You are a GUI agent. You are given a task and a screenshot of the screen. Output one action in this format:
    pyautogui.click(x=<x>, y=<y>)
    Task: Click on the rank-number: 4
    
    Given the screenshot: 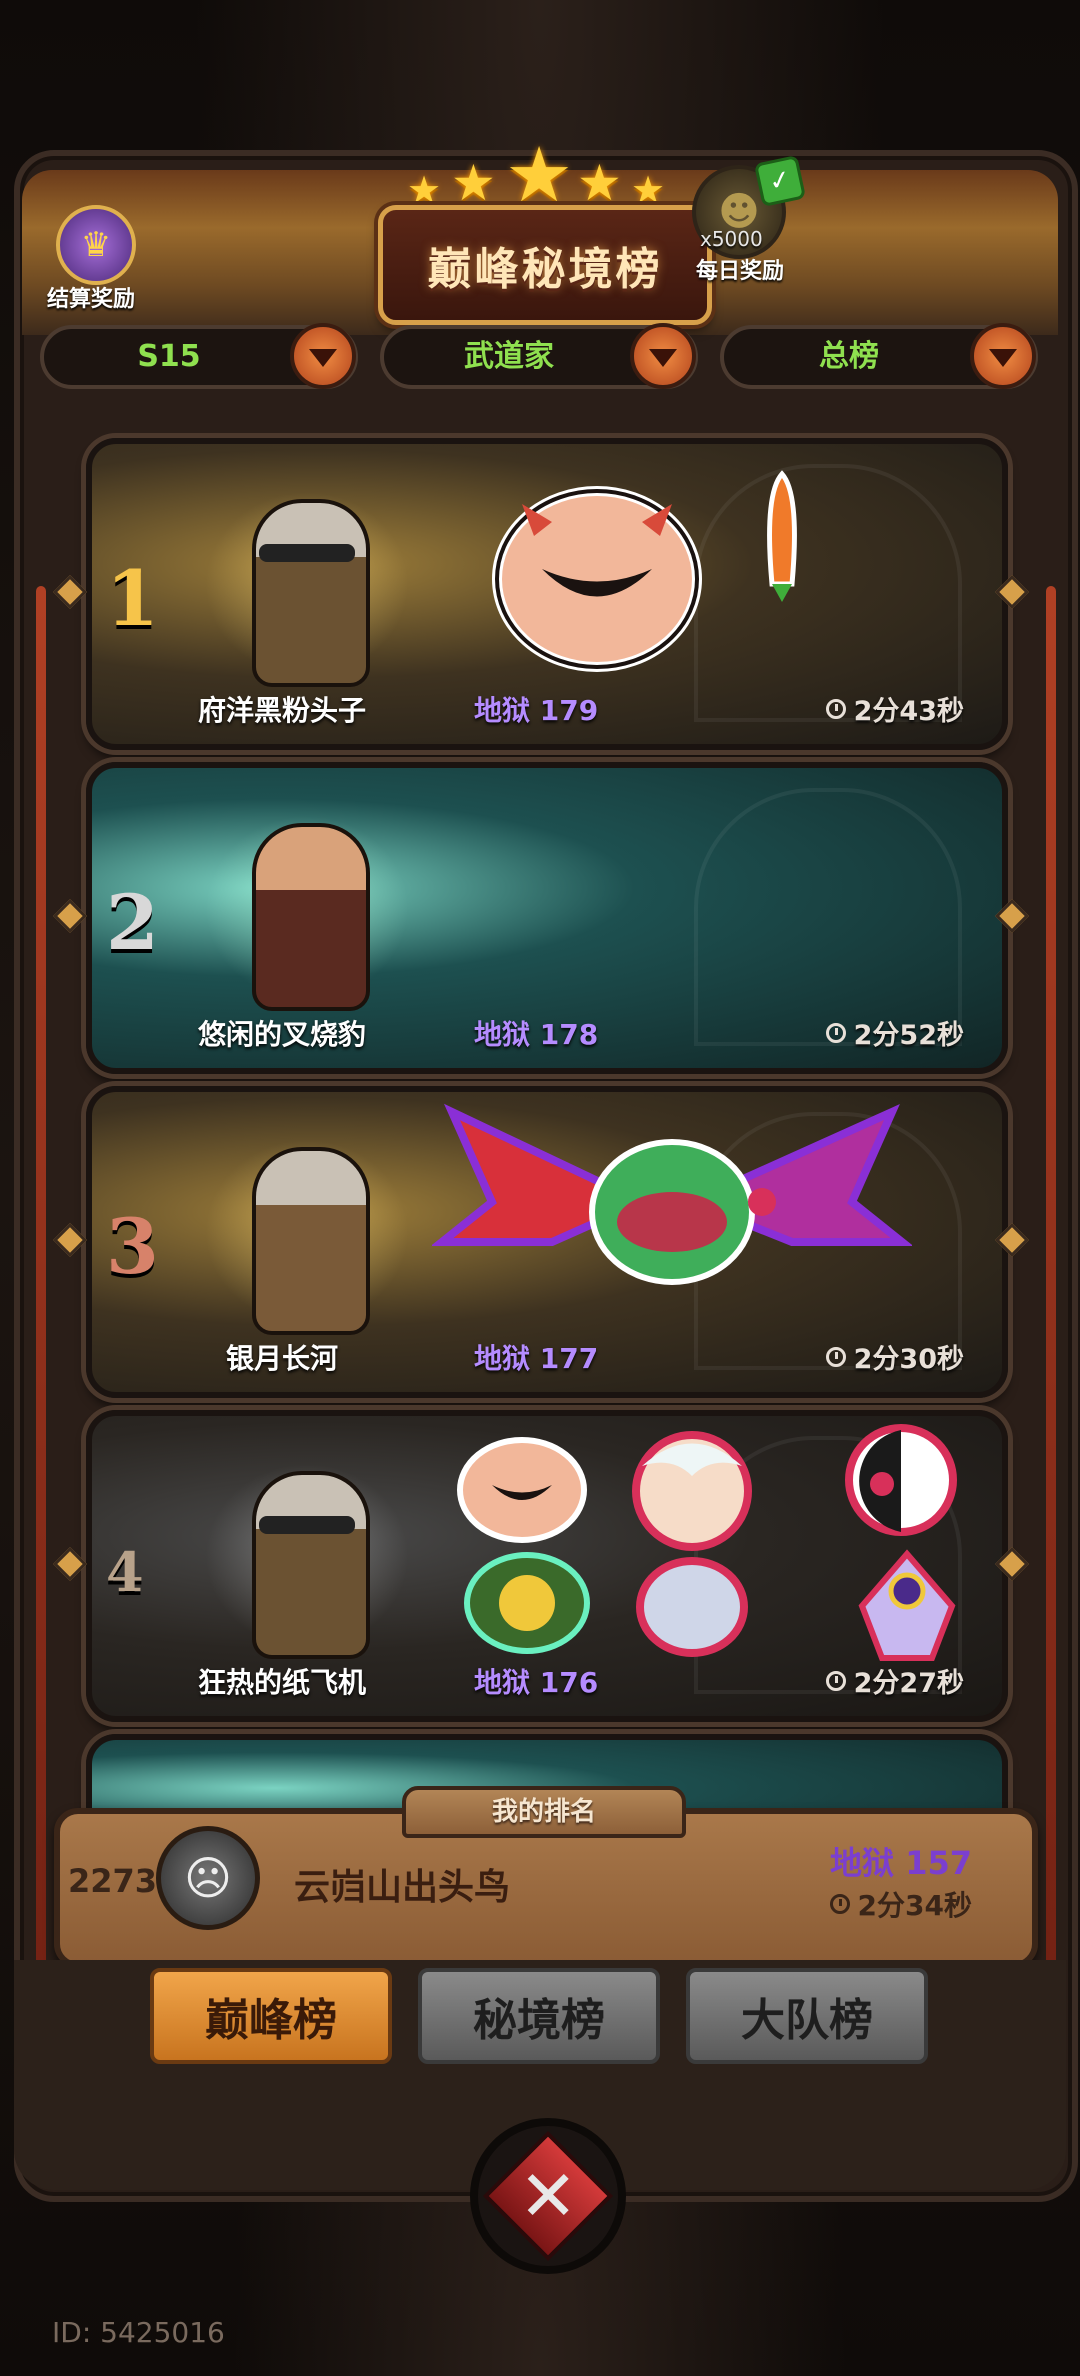 What is the action you would take?
    pyautogui.click(x=125, y=1572)
    